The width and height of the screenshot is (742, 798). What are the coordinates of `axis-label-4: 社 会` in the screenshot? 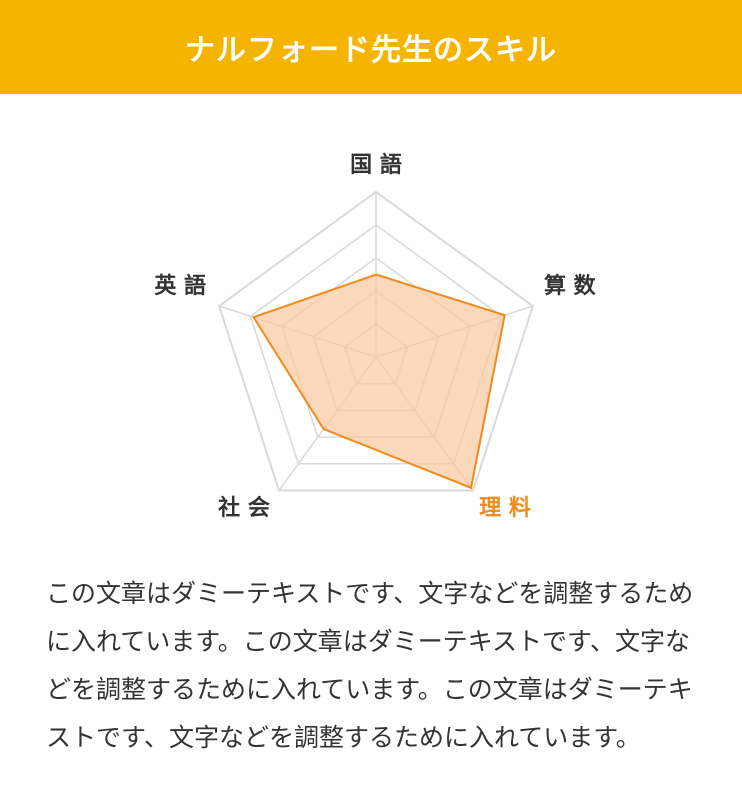 It's located at (244, 508).